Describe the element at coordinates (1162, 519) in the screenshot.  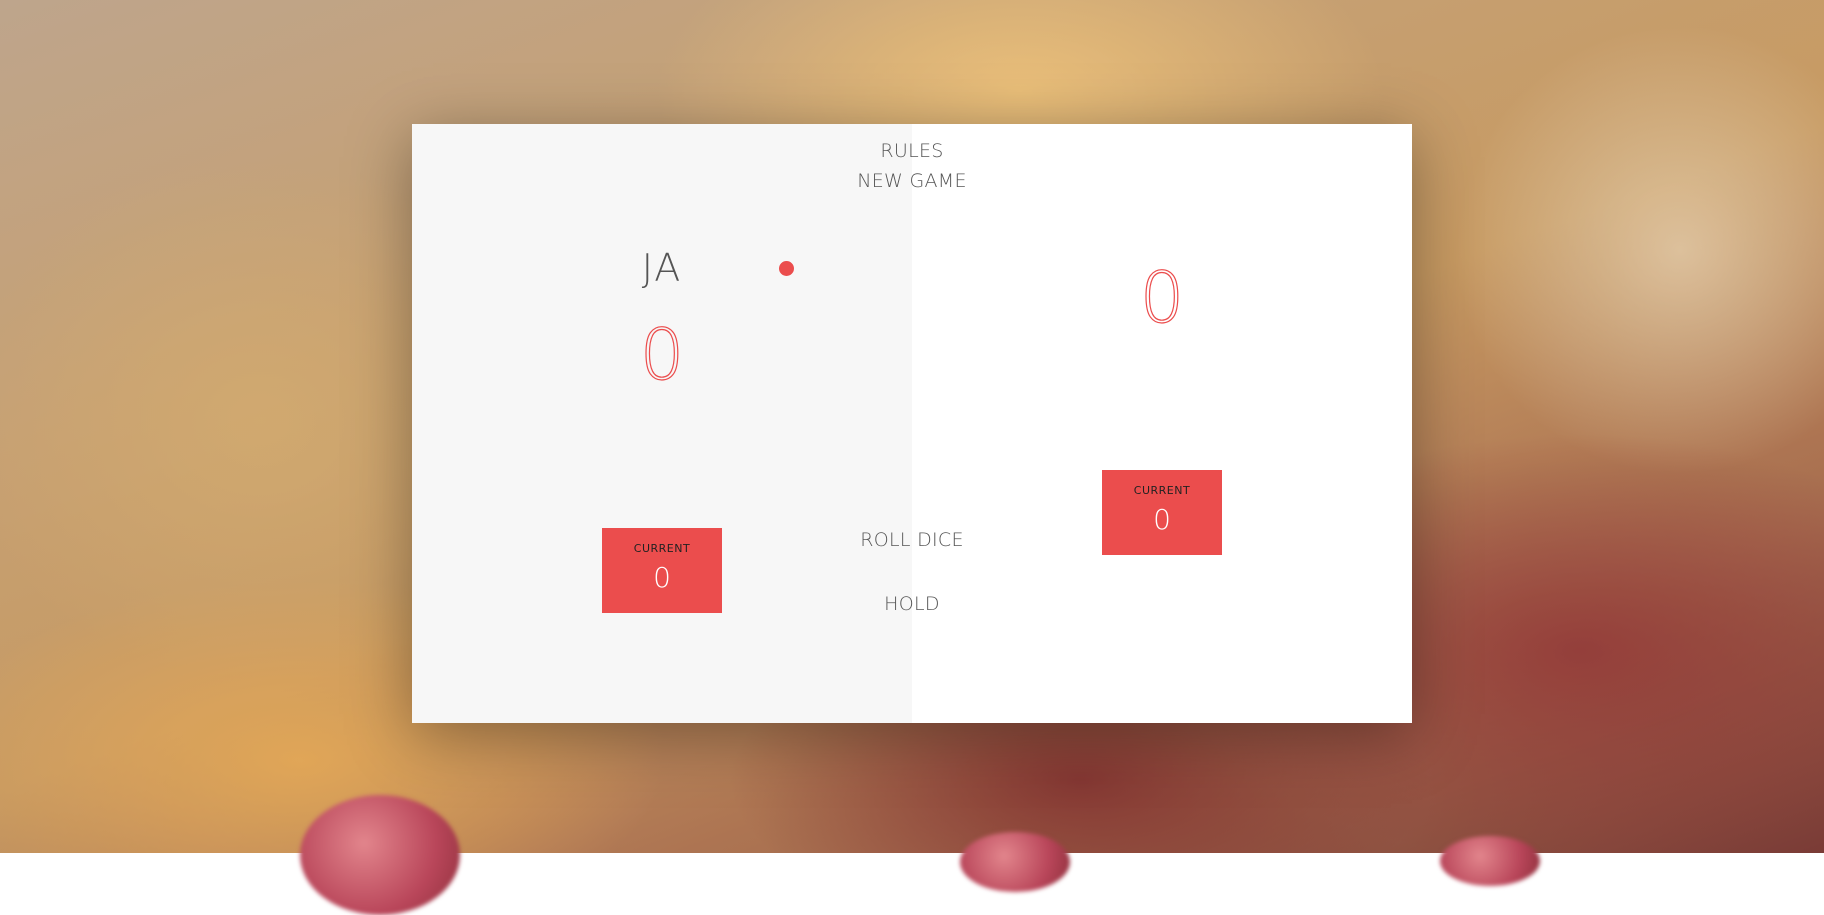
I see `player-1-current-score: 0` at that location.